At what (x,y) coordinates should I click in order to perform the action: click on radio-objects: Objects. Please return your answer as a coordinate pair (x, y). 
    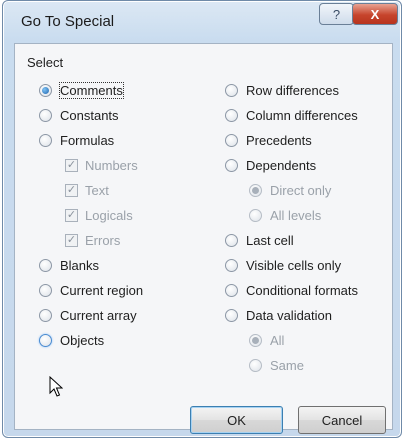
    Looking at the image, I should click on (71, 340).